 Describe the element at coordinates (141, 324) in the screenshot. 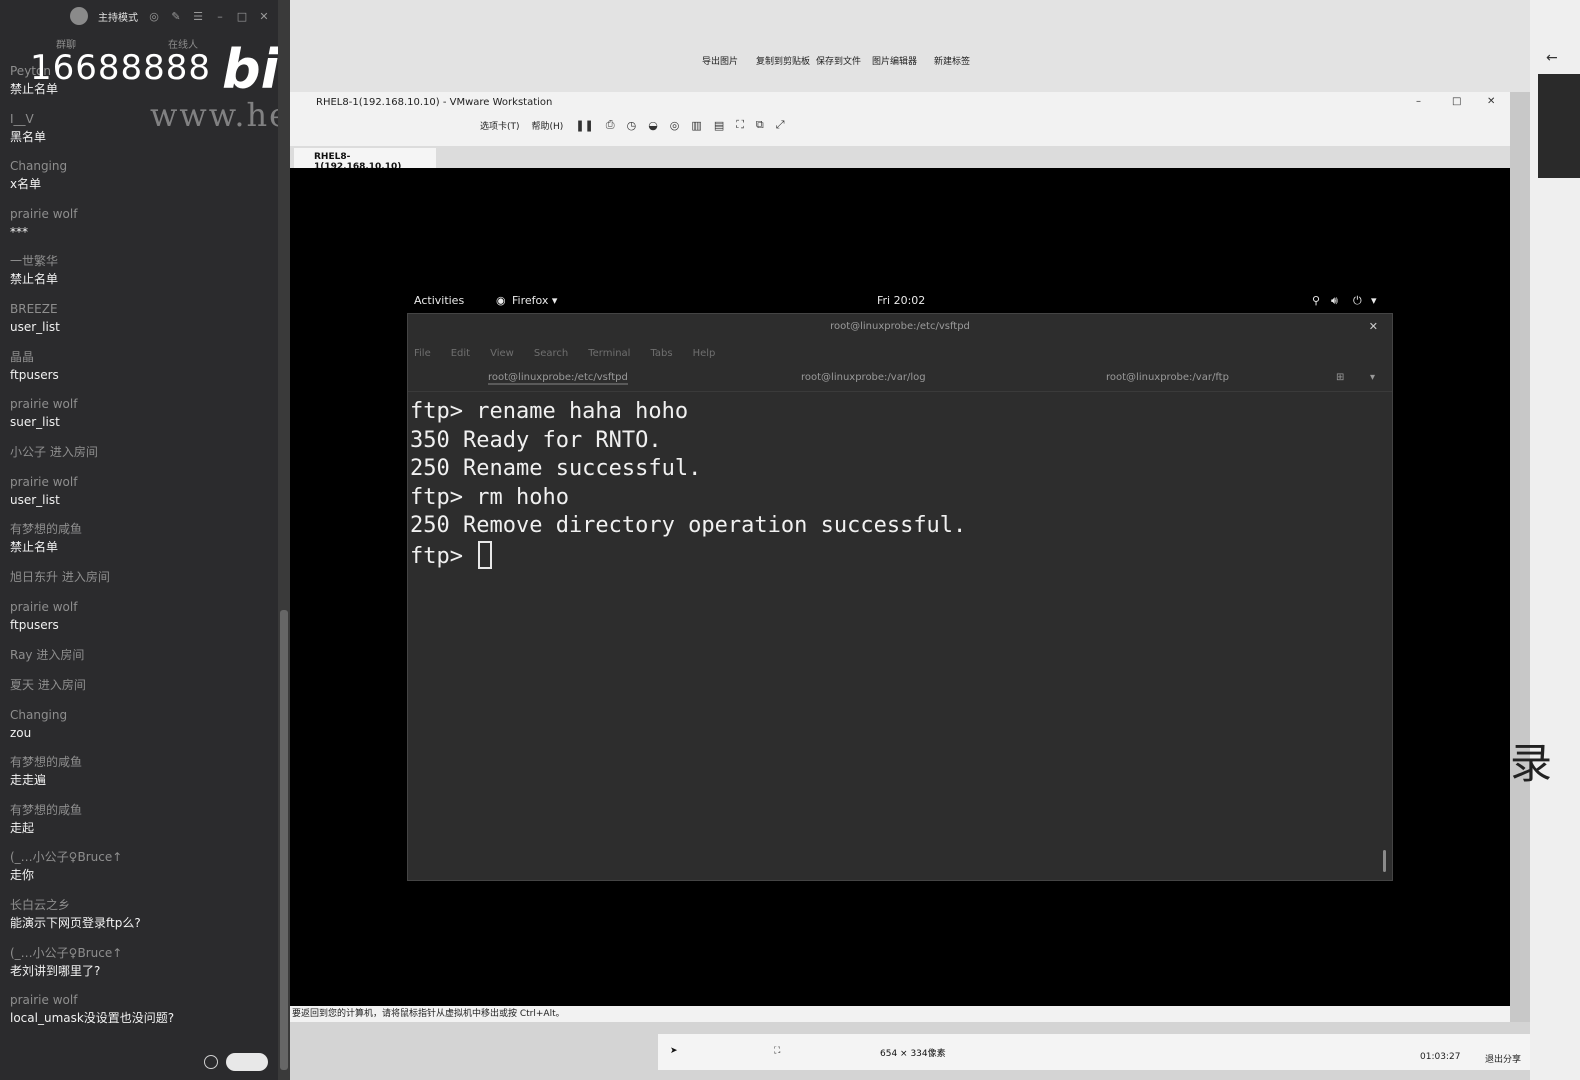

I see `chat-message: BREEZE user_list` at that location.